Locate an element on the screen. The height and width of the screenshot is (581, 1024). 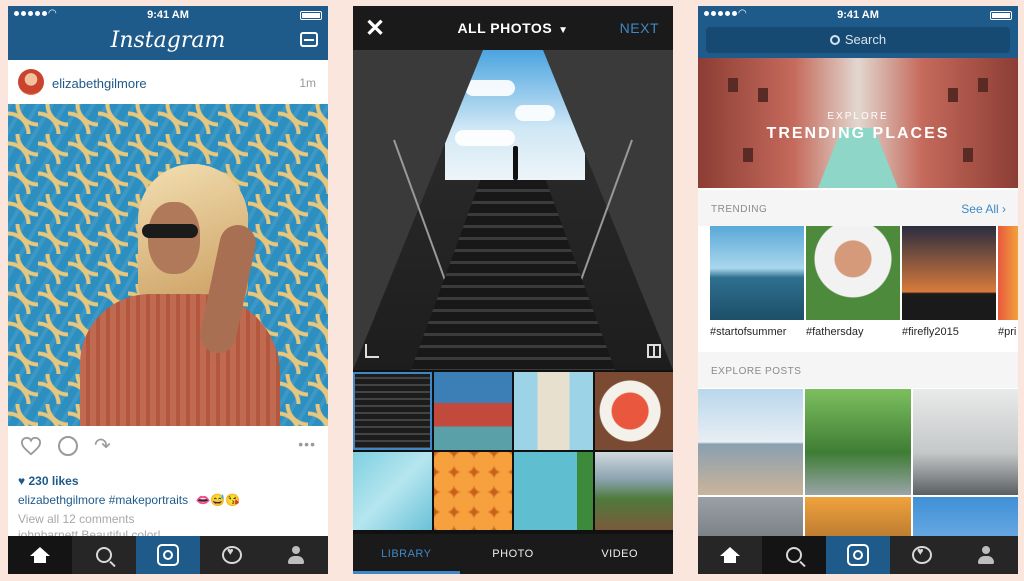
crop-icon is located at coordinates (372, 351).